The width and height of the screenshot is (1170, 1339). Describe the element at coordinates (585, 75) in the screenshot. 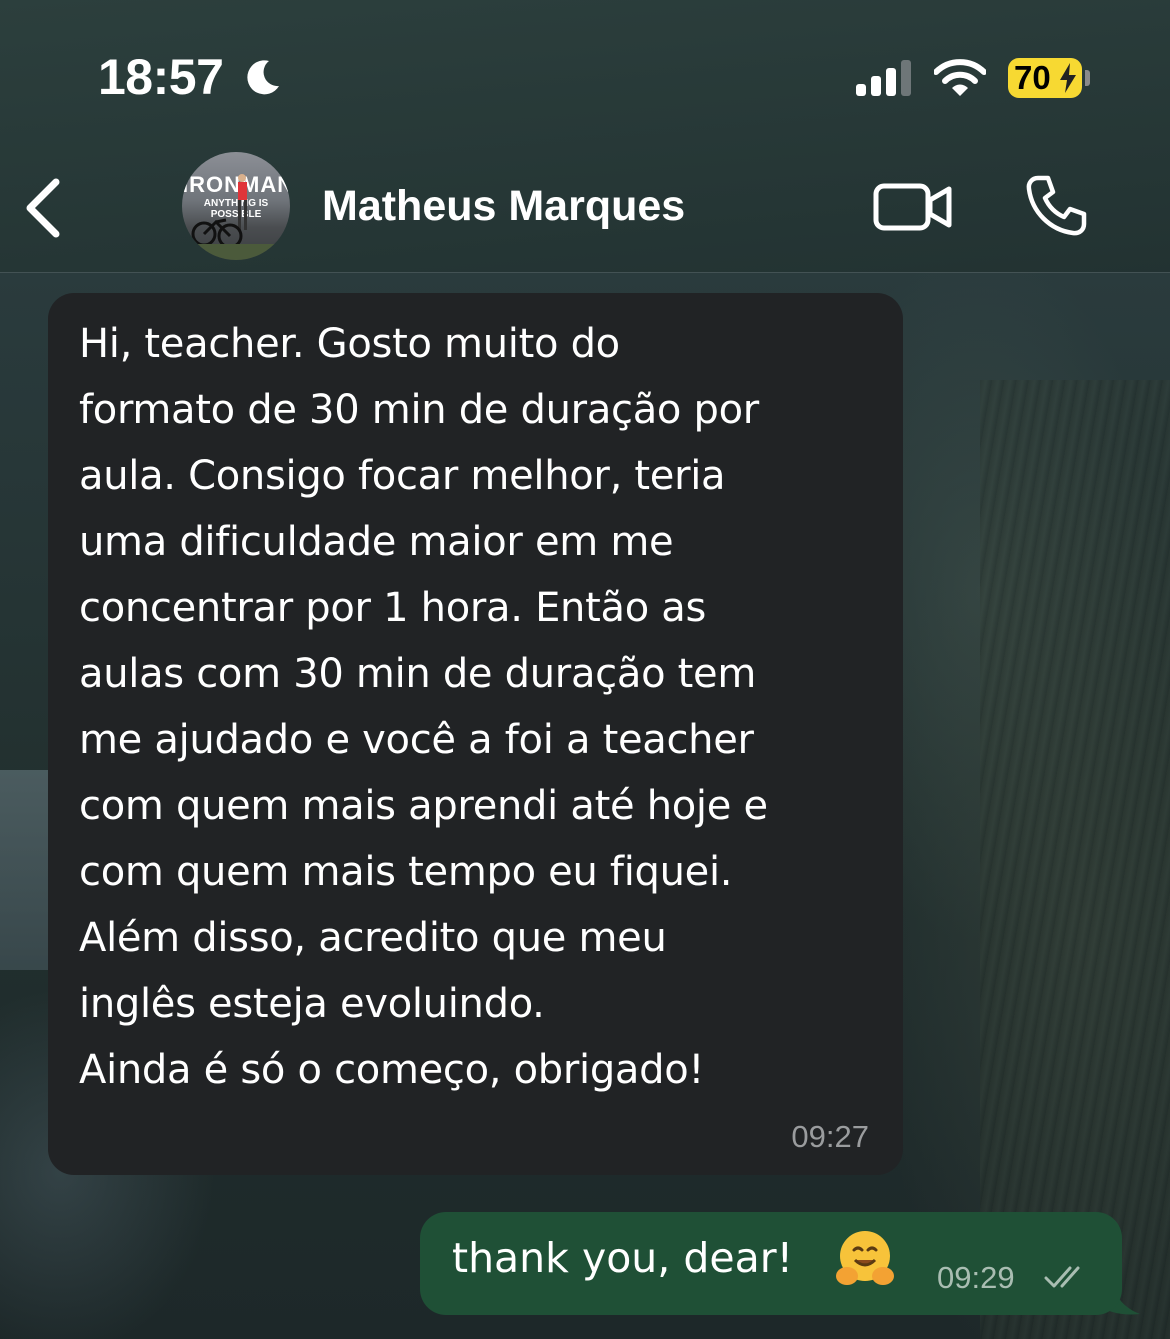

I see `status-bar: 18:57 70` at that location.